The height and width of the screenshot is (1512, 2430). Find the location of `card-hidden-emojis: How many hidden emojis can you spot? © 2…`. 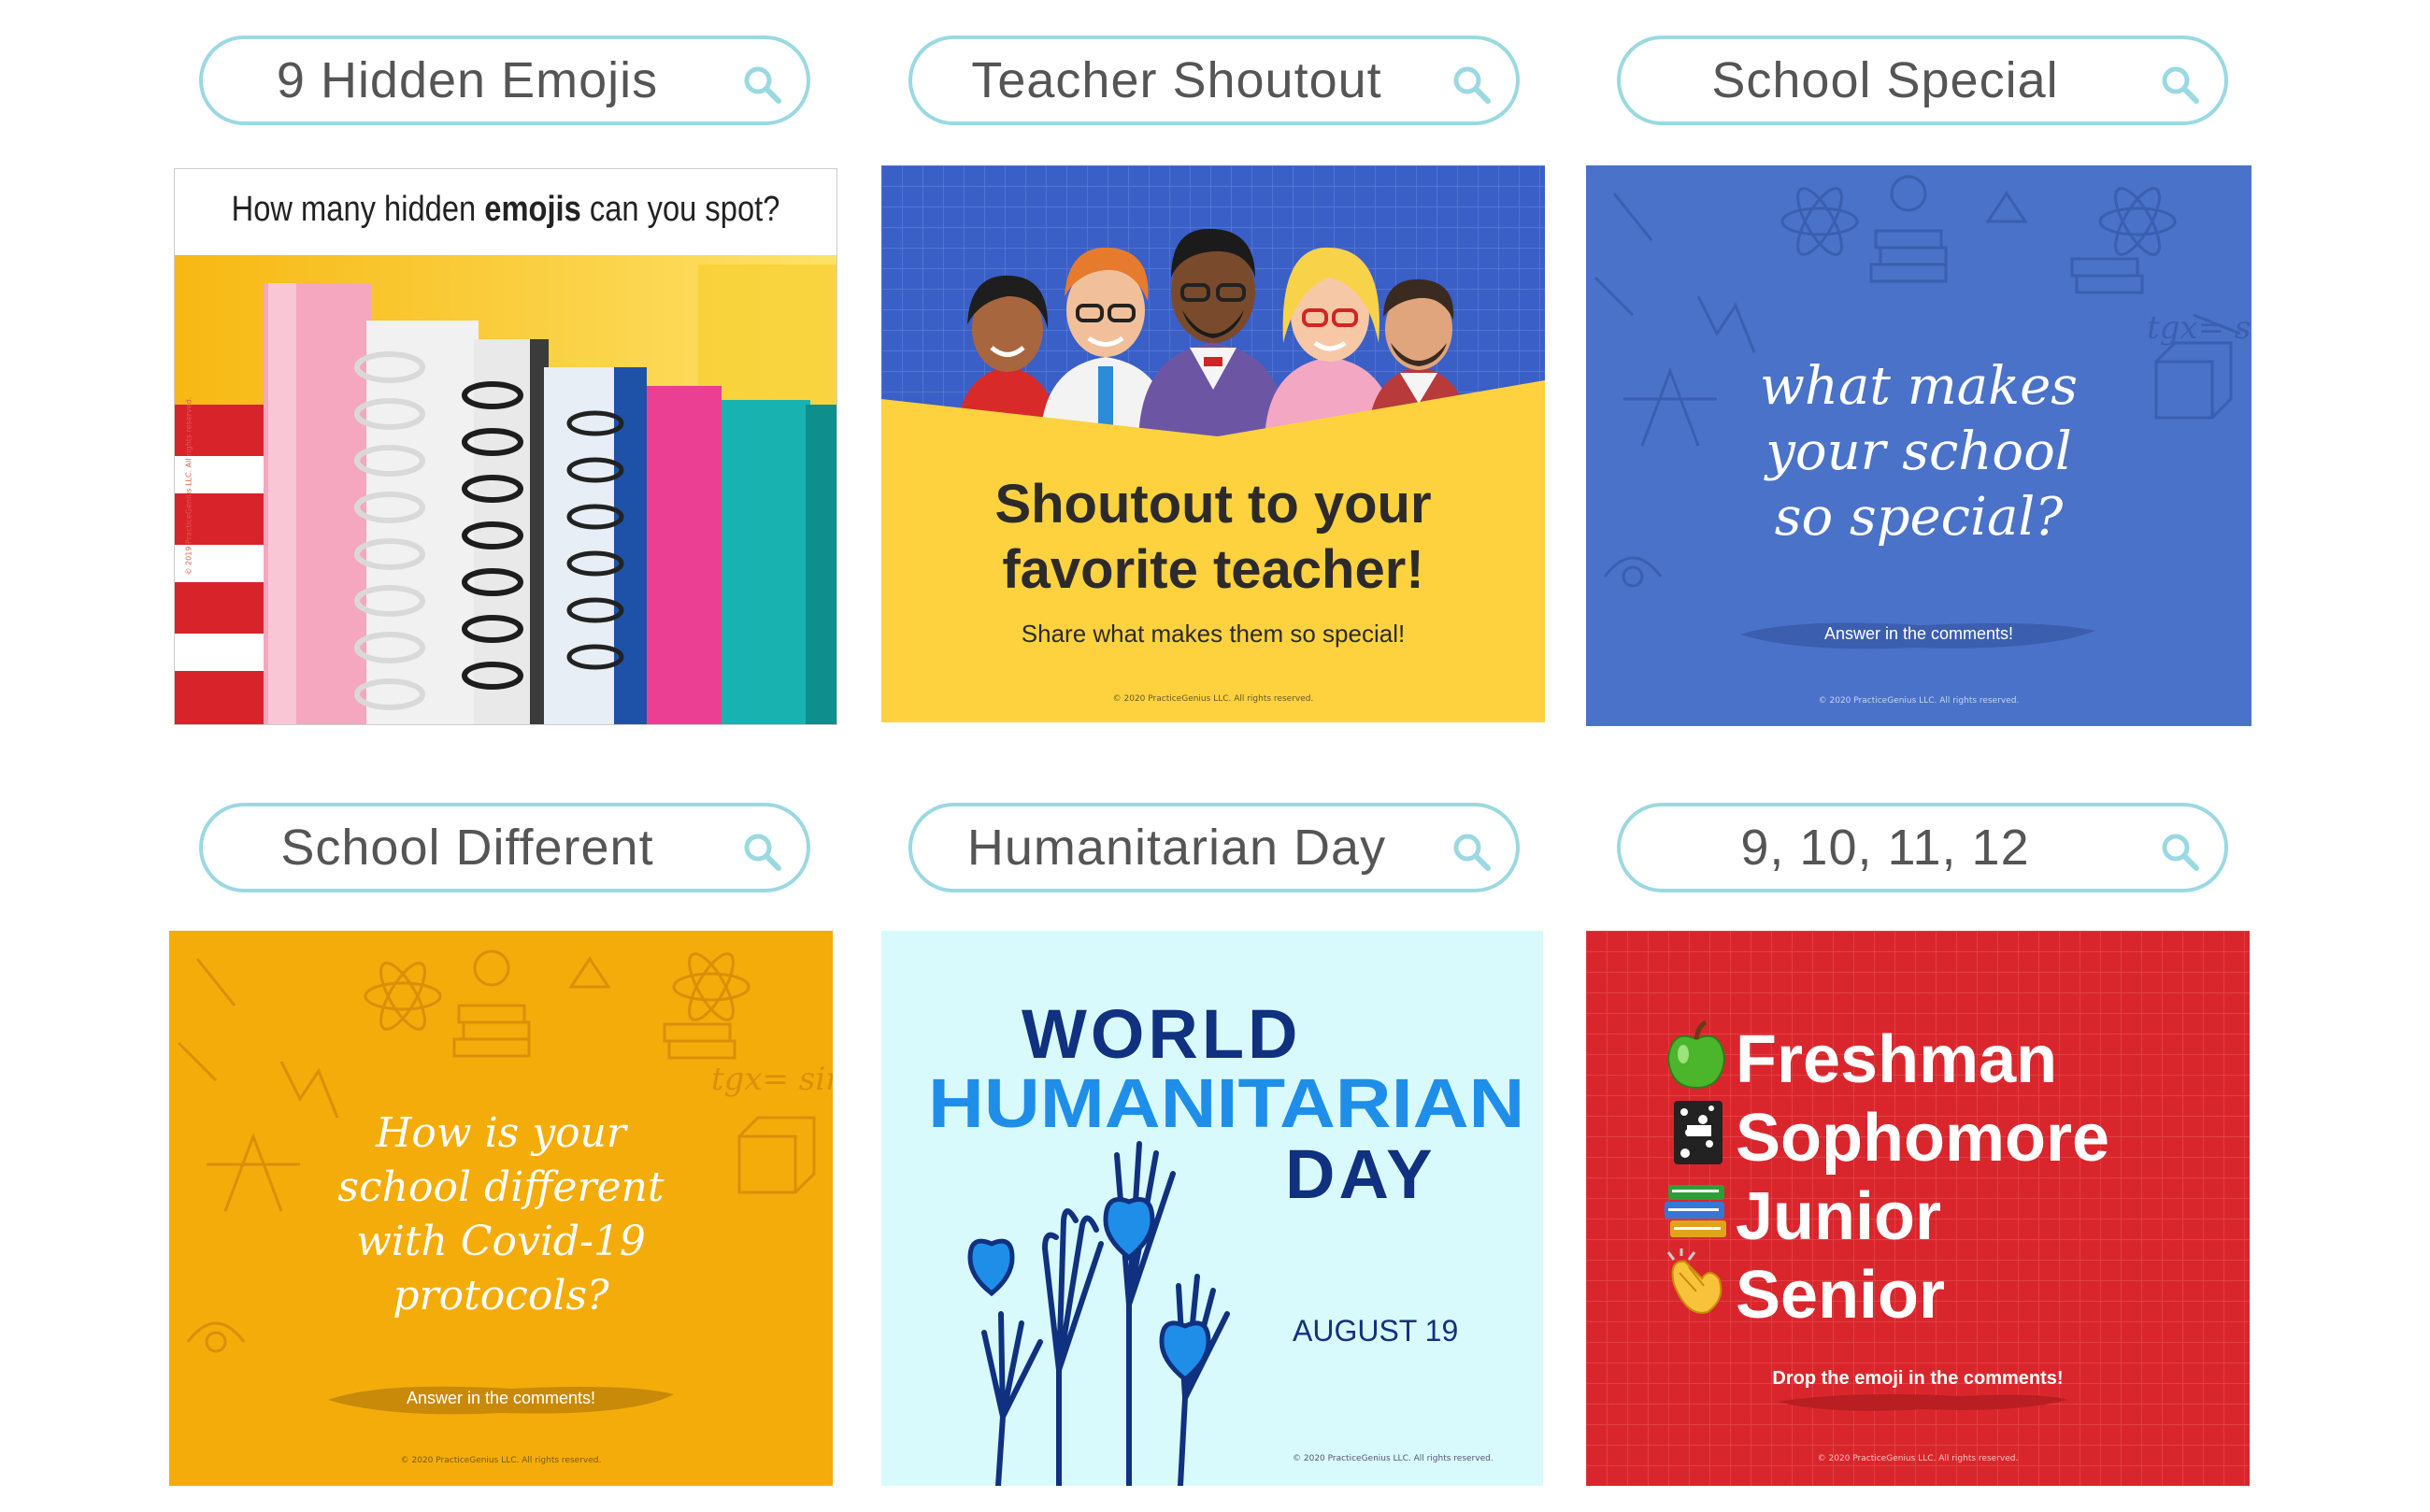

card-hidden-emojis: How many hidden emojis can you spot? © 2… is located at coordinates (505, 446).